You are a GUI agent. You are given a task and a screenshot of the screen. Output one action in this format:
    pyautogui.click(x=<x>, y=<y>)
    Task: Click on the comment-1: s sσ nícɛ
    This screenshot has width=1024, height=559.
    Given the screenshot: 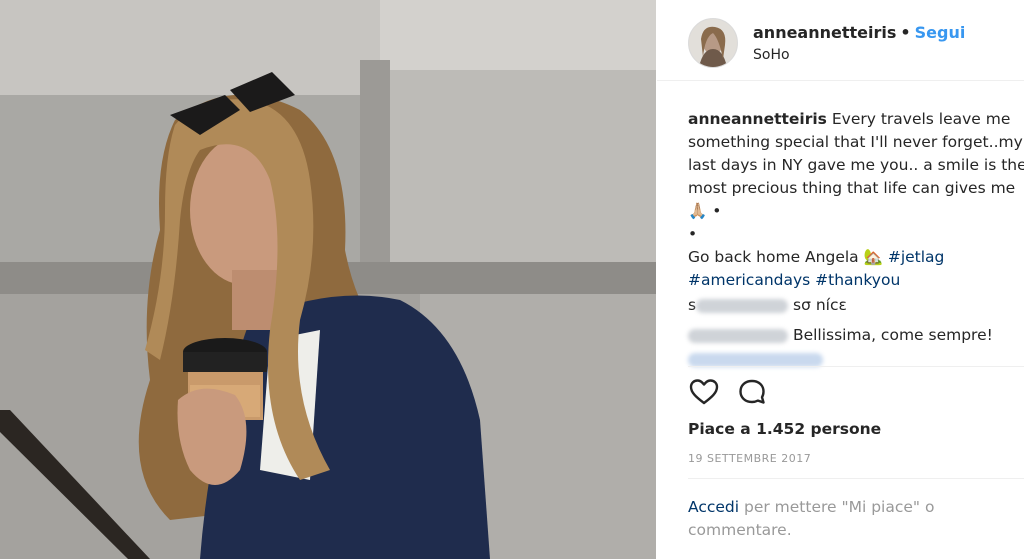 What is the action you would take?
    pyautogui.click(x=767, y=305)
    